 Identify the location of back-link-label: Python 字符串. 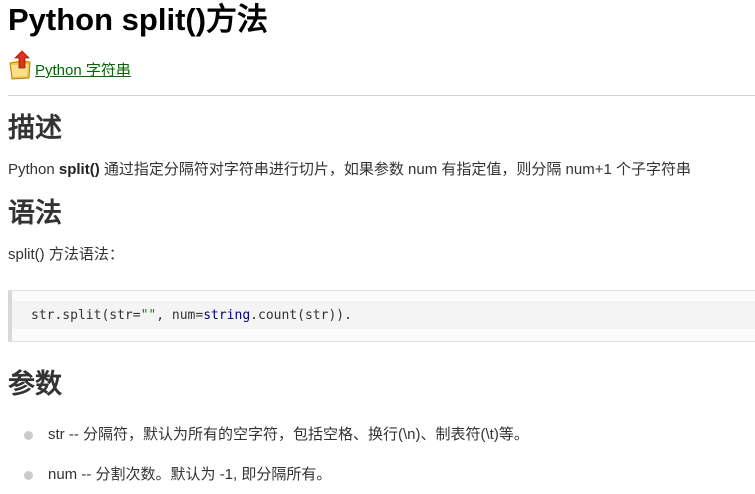
(83, 70).